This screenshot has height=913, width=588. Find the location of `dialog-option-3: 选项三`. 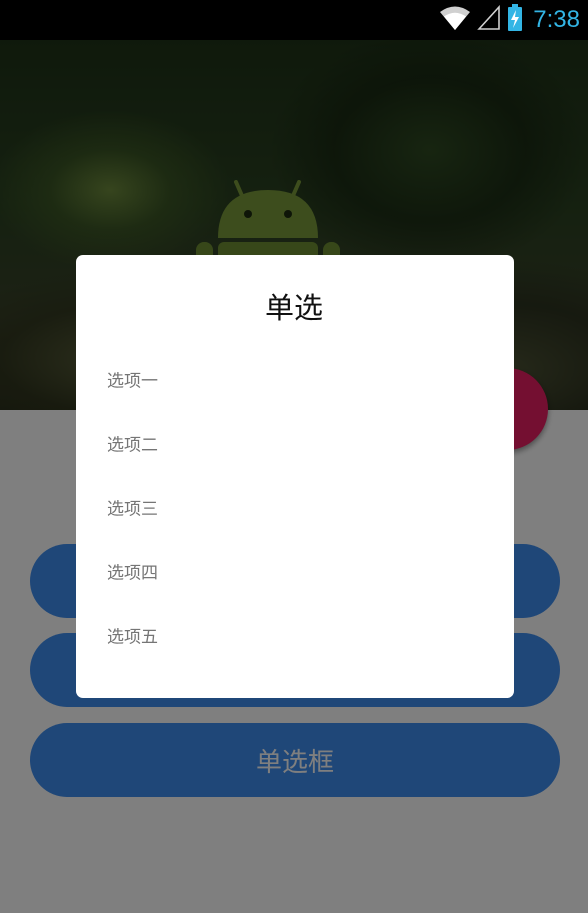

dialog-option-3: 选项三 is located at coordinates (295, 507).